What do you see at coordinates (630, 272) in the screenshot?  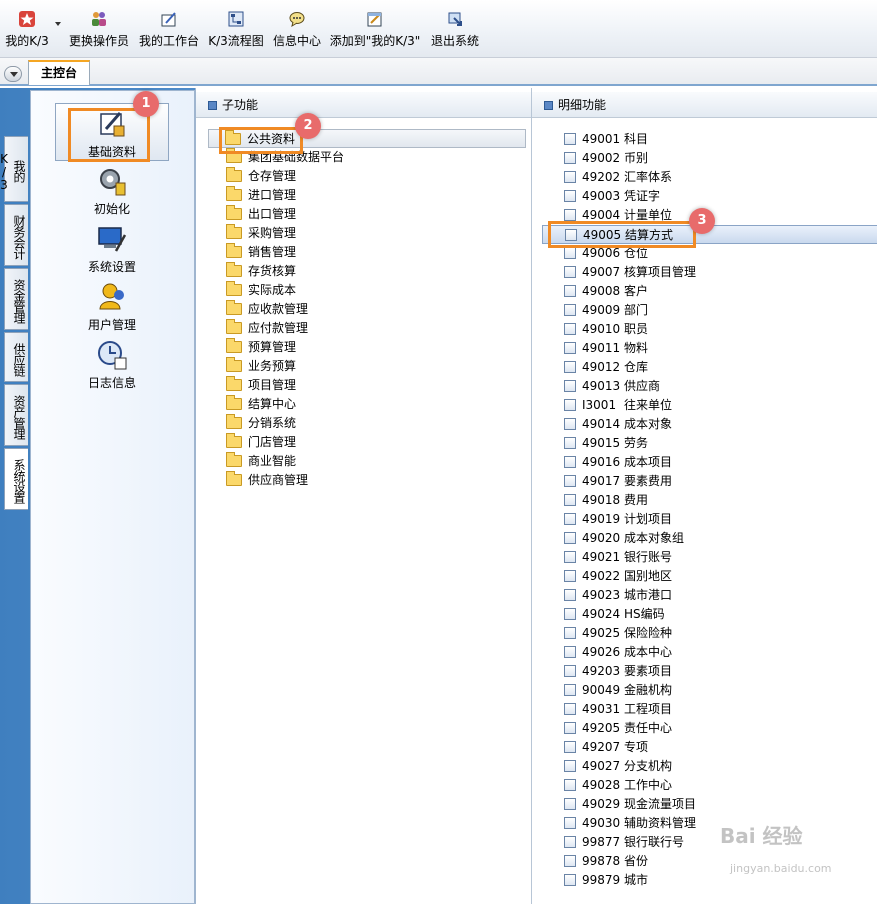 I see `detail-function-item: 49007 核算项目管理` at bounding box center [630, 272].